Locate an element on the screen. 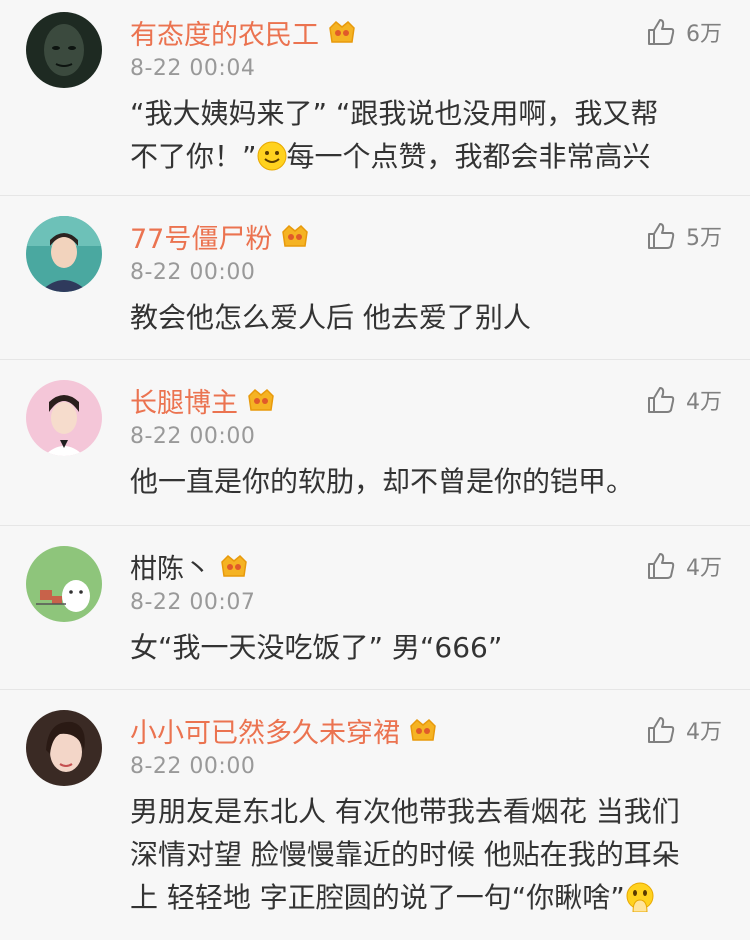 This screenshot has height=940, width=750. comment-text: 他一直是你的软肋，却不曾是你的铠甲。 is located at coordinates (382, 481).